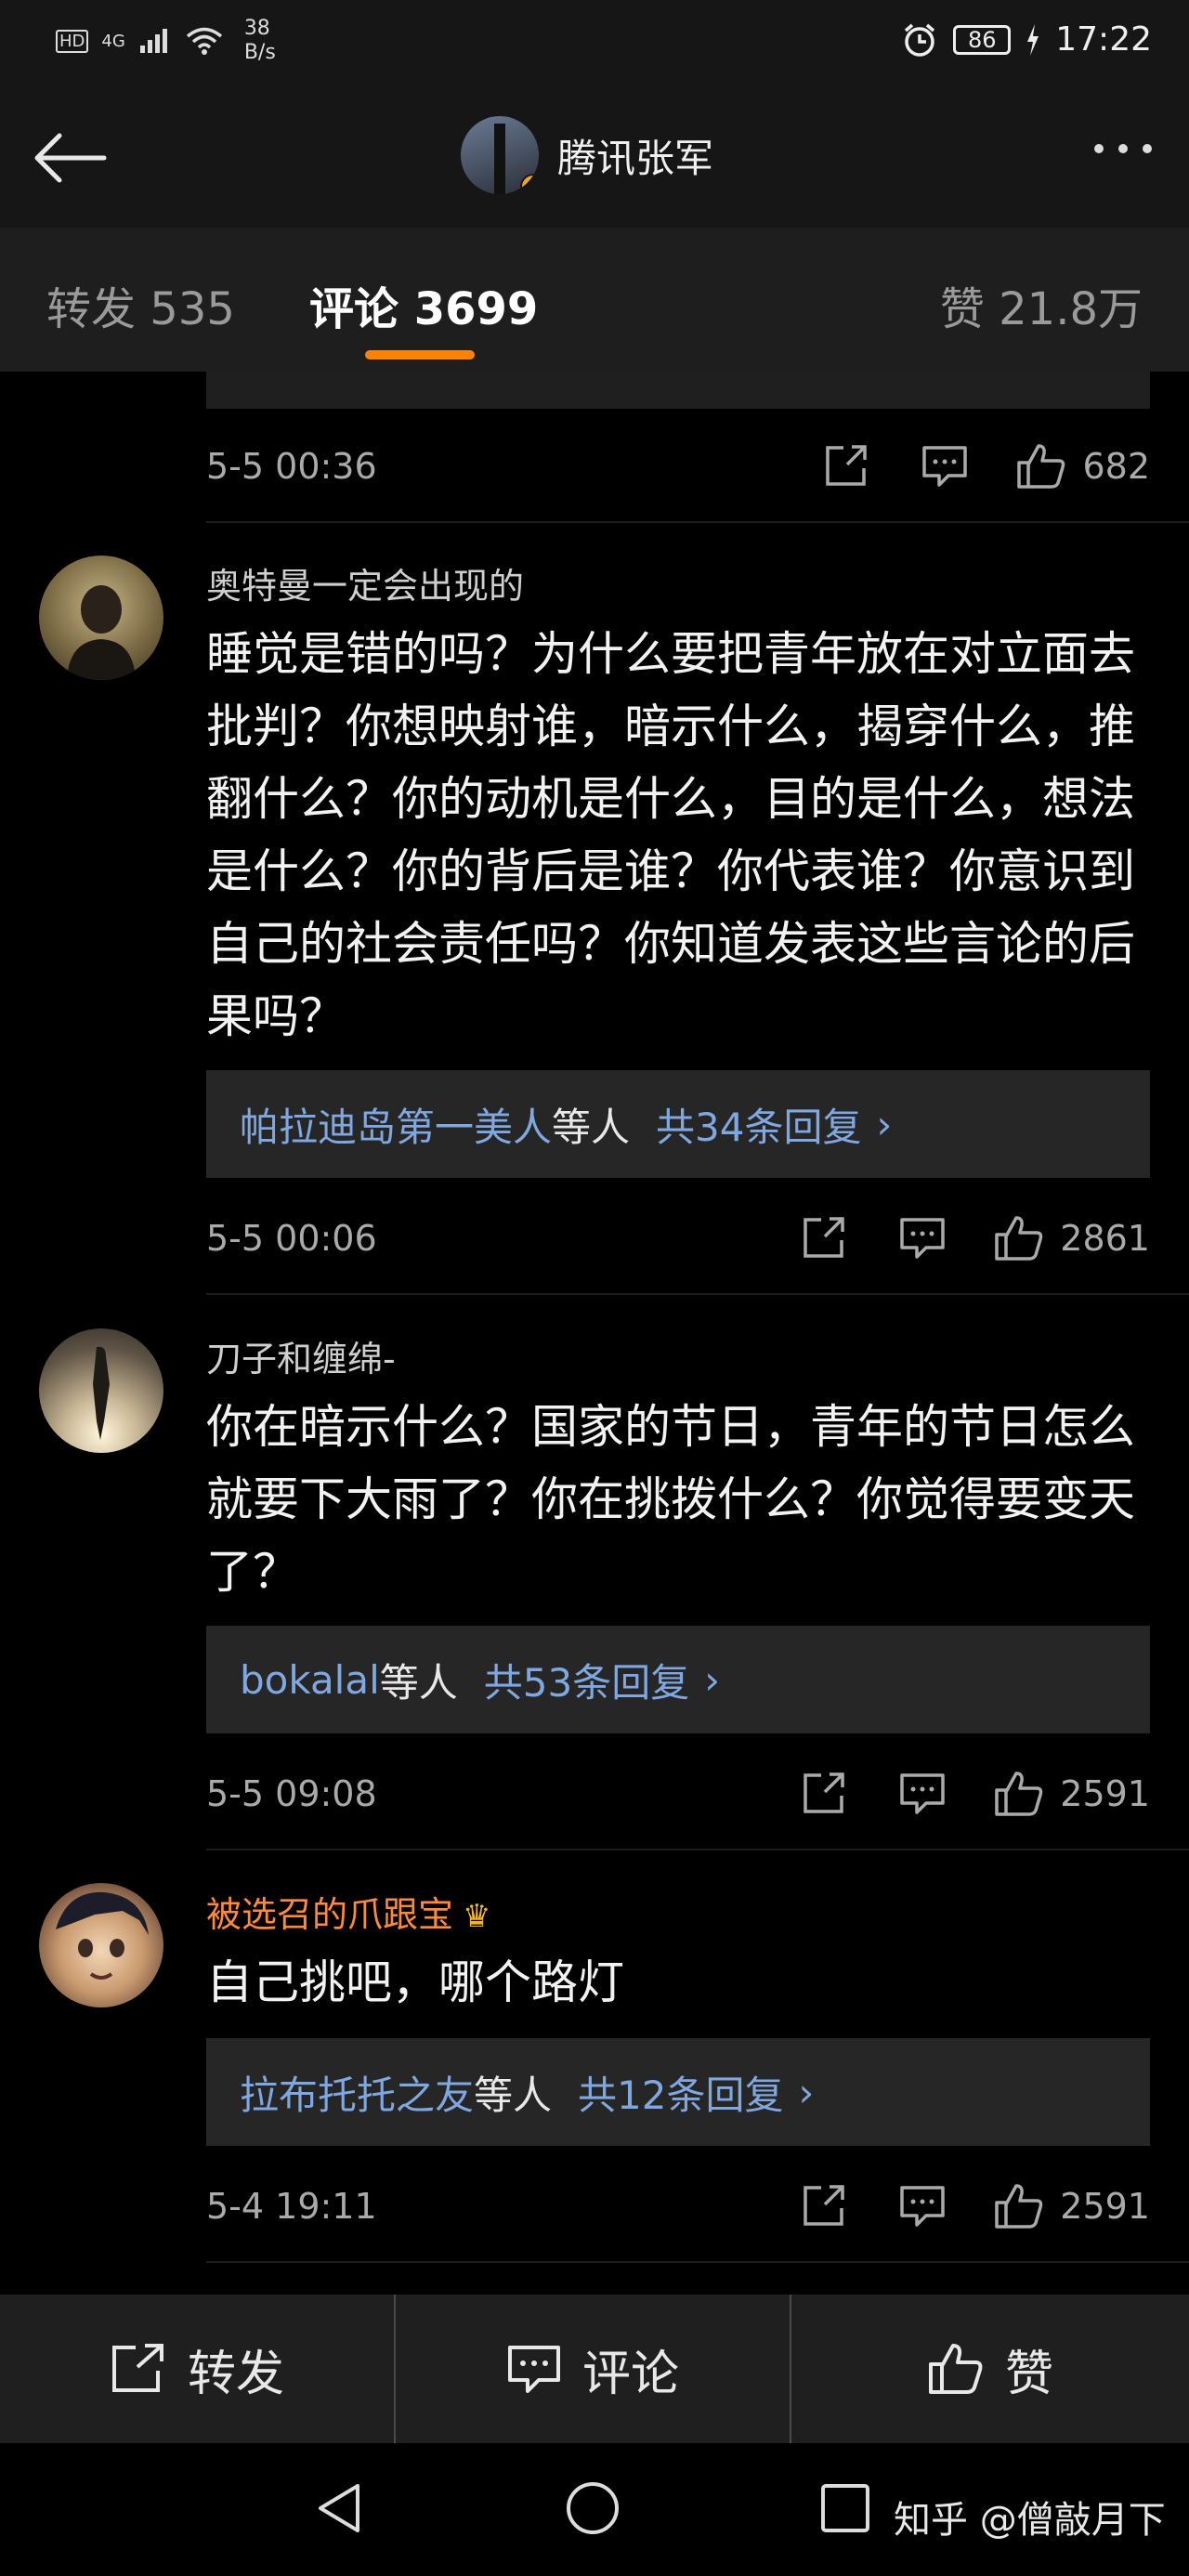  I want to click on hd-label: HD, so click(72, 41).